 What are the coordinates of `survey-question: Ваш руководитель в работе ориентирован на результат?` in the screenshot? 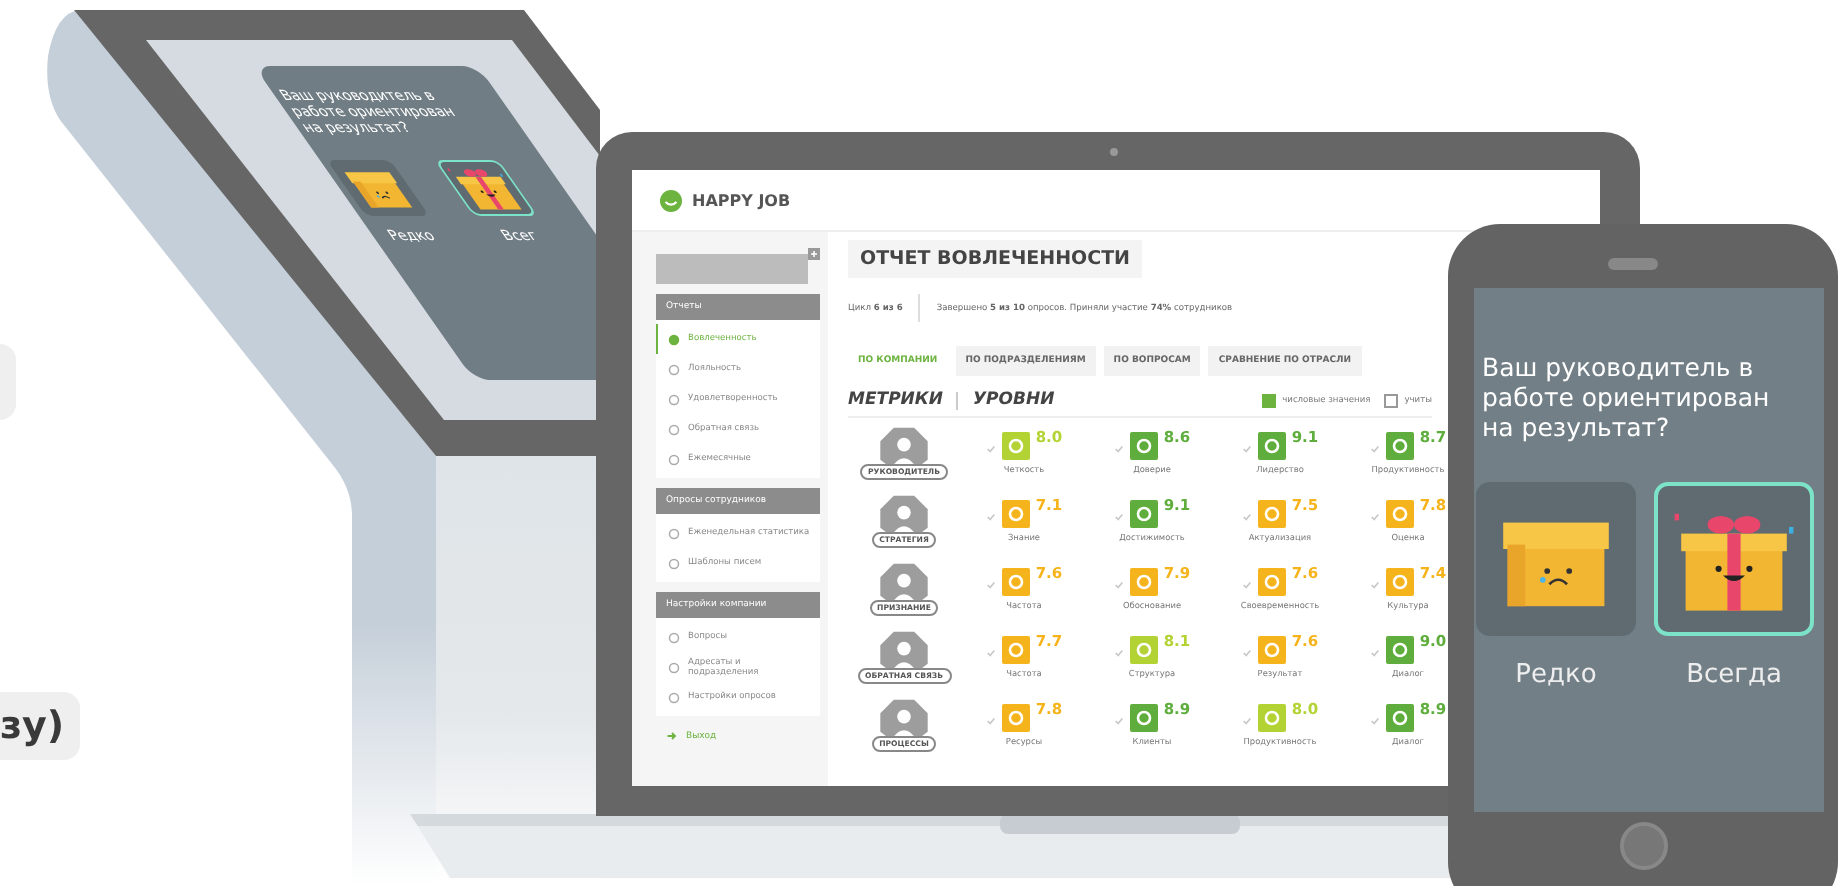 It's located at (1626, 396).